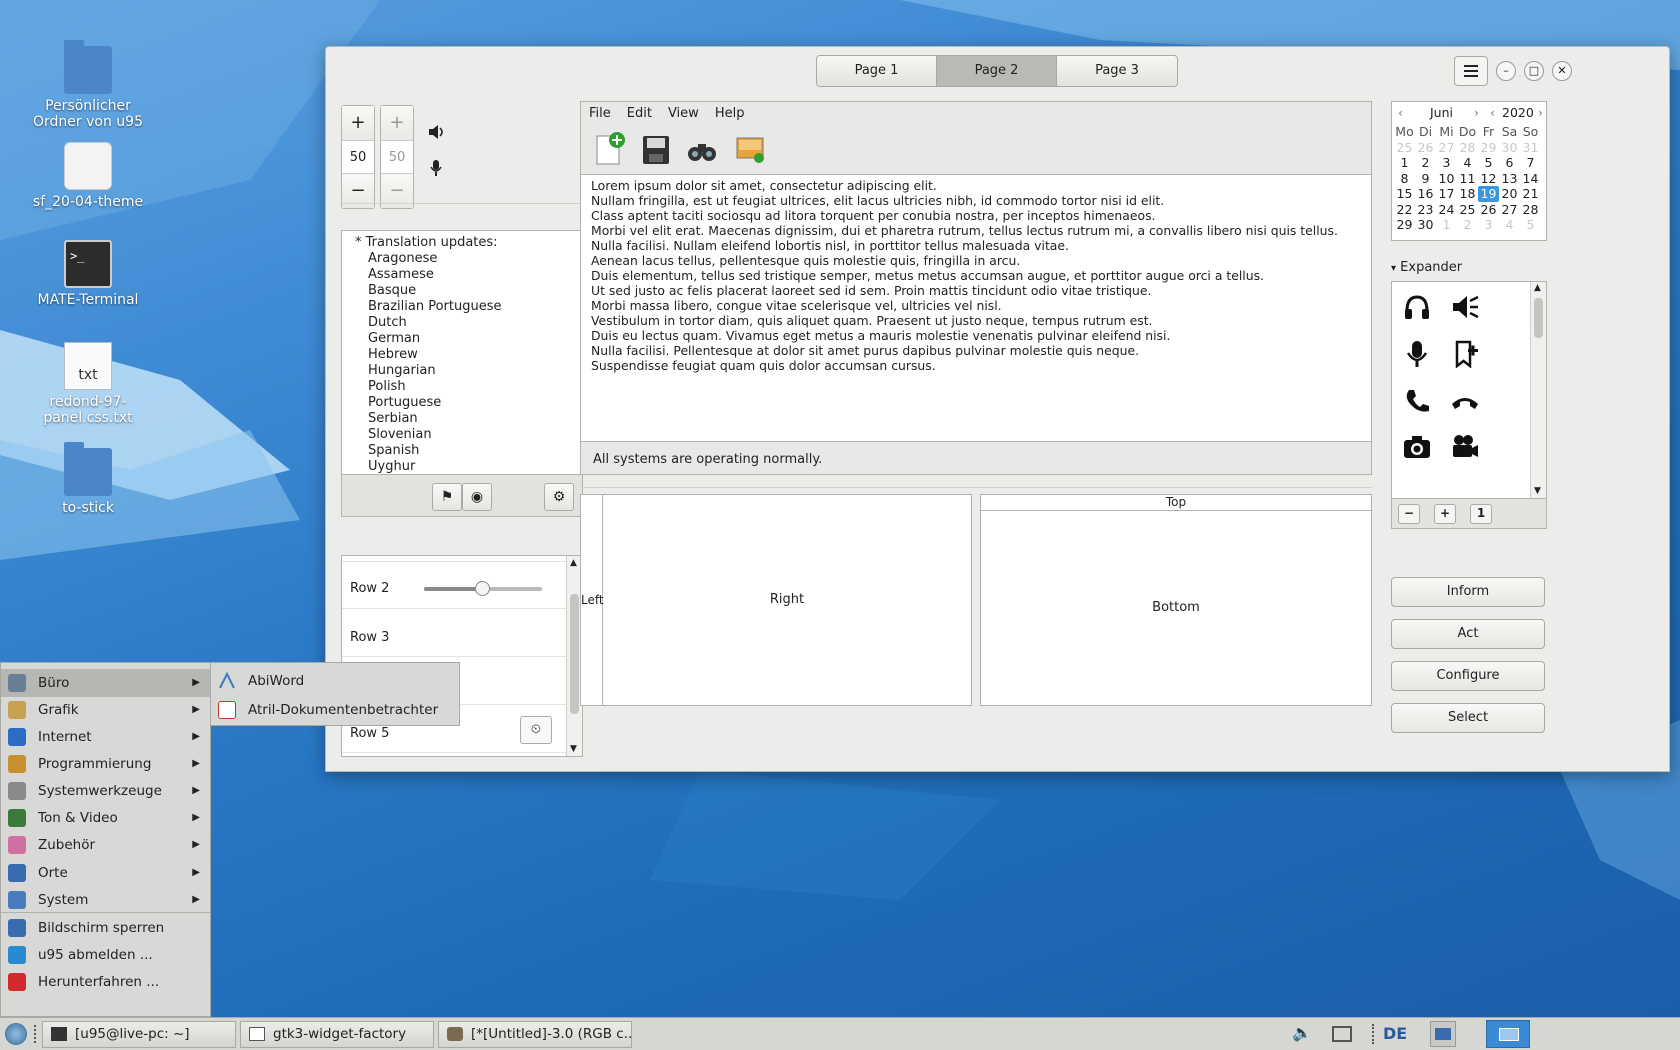 This screenshot has height=1050, width=1680. I want to click on inform-button: Inform, so click(1468, 592).